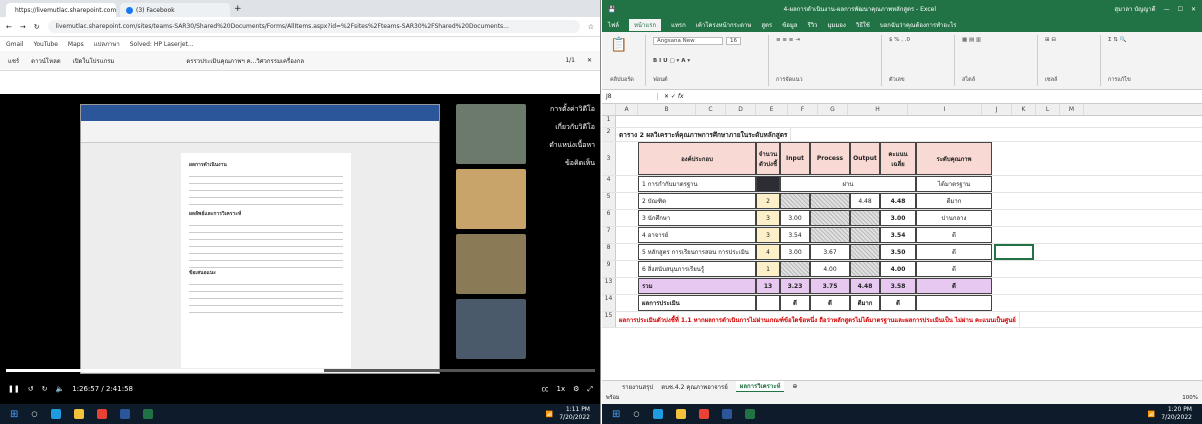  I want to click on tab-facebook: (3) Facebook, so click(175, 10).